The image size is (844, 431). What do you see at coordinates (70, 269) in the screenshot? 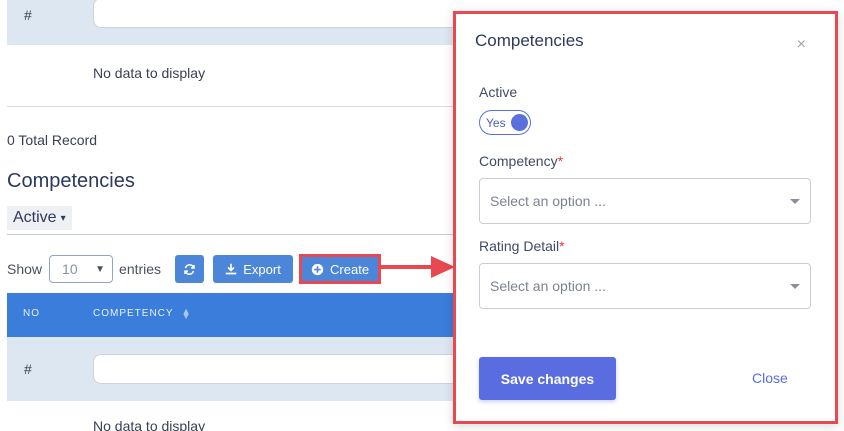
I see `entries-value: 10` at bounding box center [70, 269].